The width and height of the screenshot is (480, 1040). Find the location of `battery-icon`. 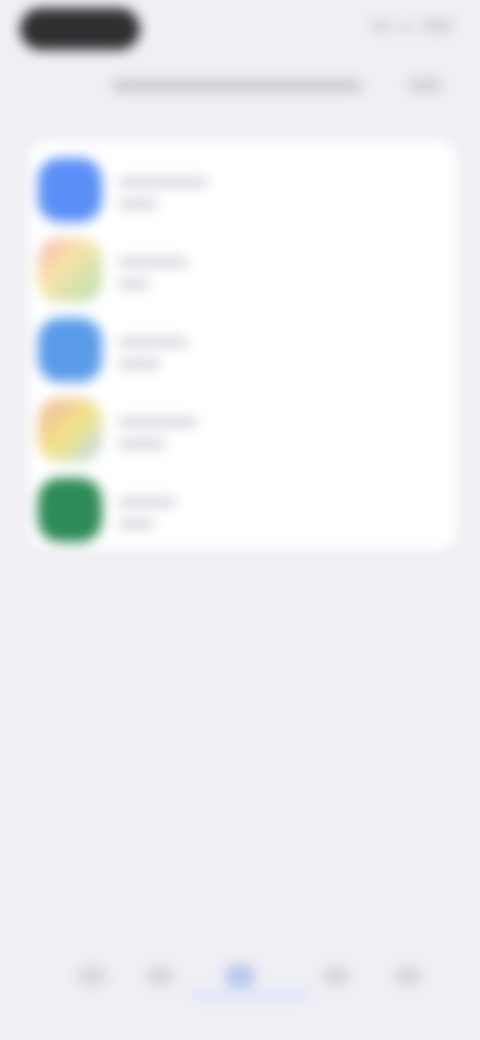

battery-icon is located at coordinates (437, 26).